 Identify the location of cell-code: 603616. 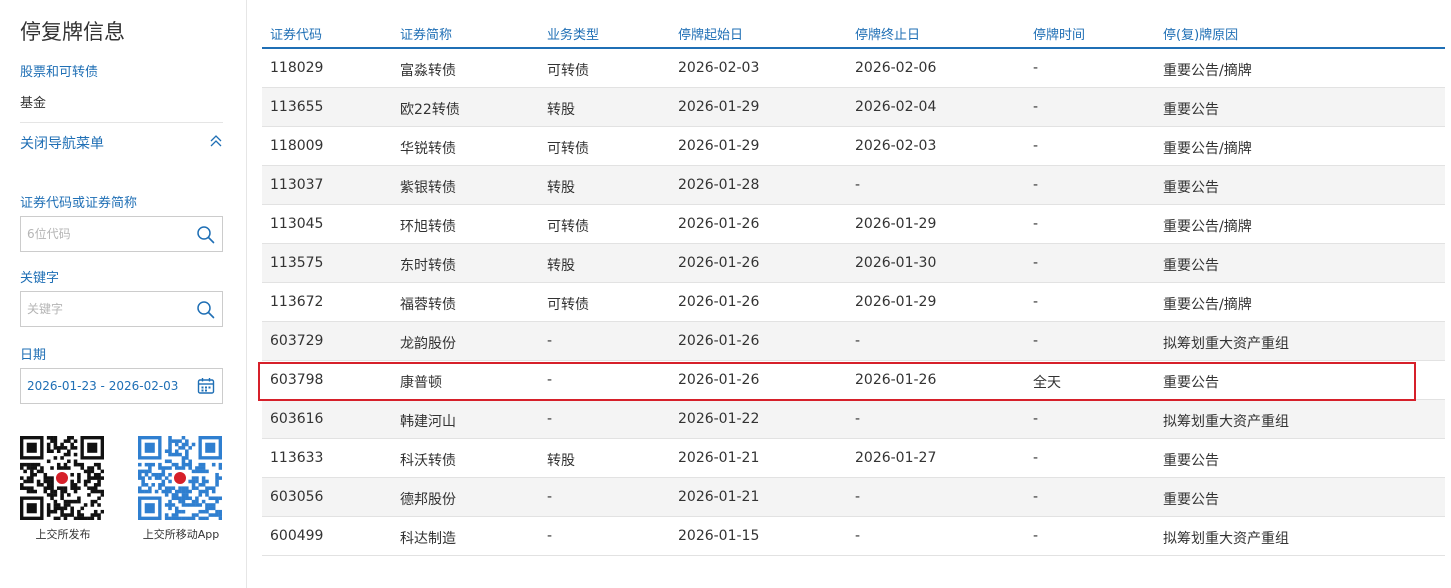
(296, 419).